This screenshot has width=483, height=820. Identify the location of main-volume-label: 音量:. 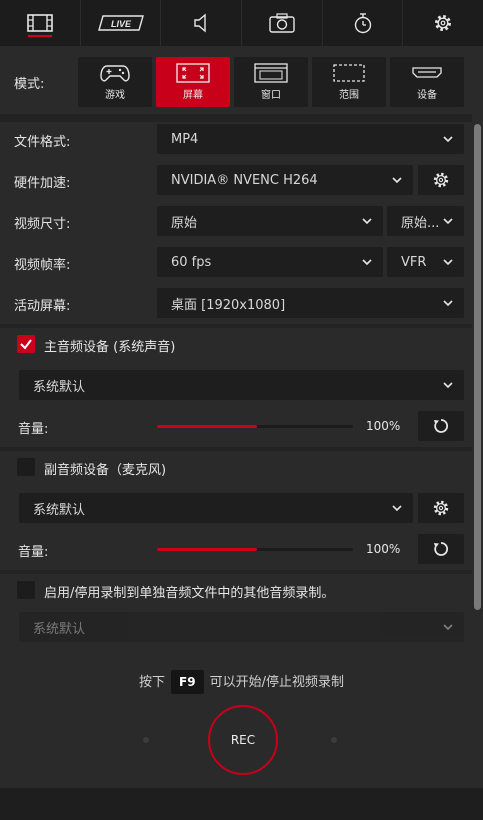
(33, 429).